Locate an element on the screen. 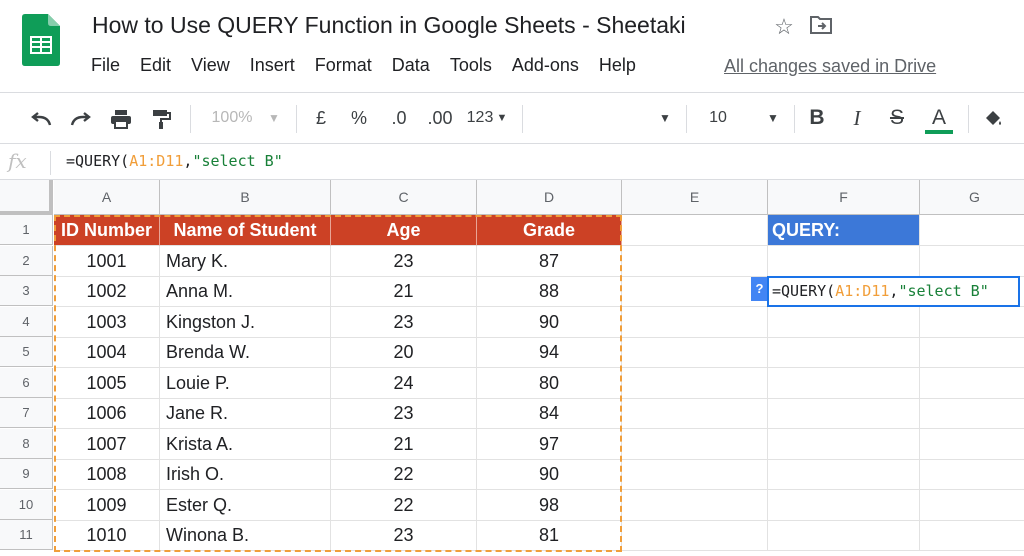  table-data-cell: 1003 is located at coordinates (107, 322).